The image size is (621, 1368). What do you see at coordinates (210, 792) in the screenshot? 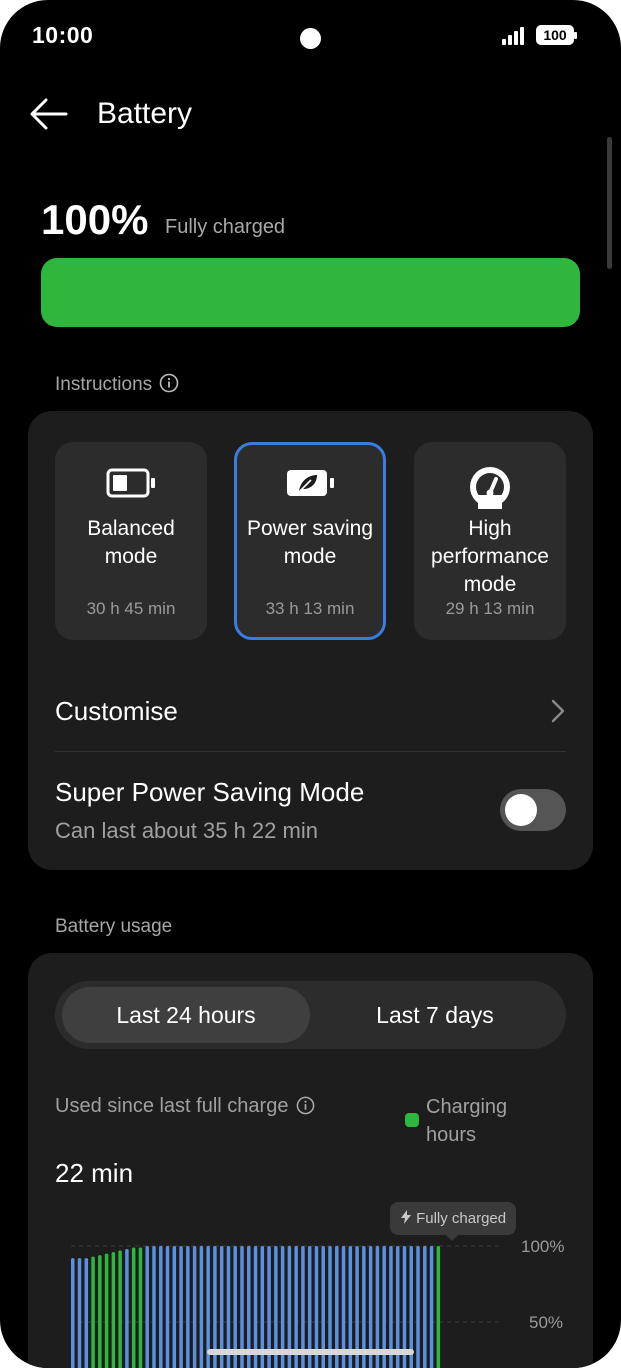
I see `super-power-saving-title: Super Power Saving Mode` at bounding box center [210, 792].